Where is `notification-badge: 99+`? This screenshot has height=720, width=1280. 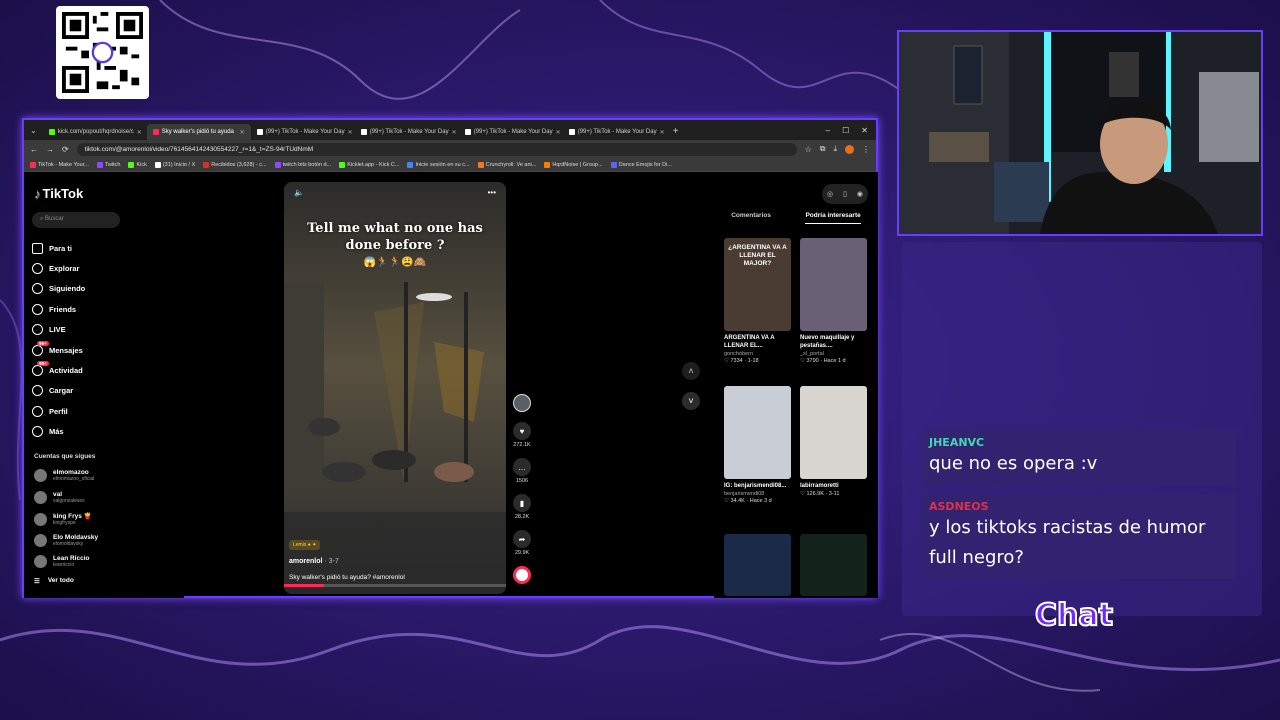 notification-badge: 99+ is located at coordinates (43, 364).